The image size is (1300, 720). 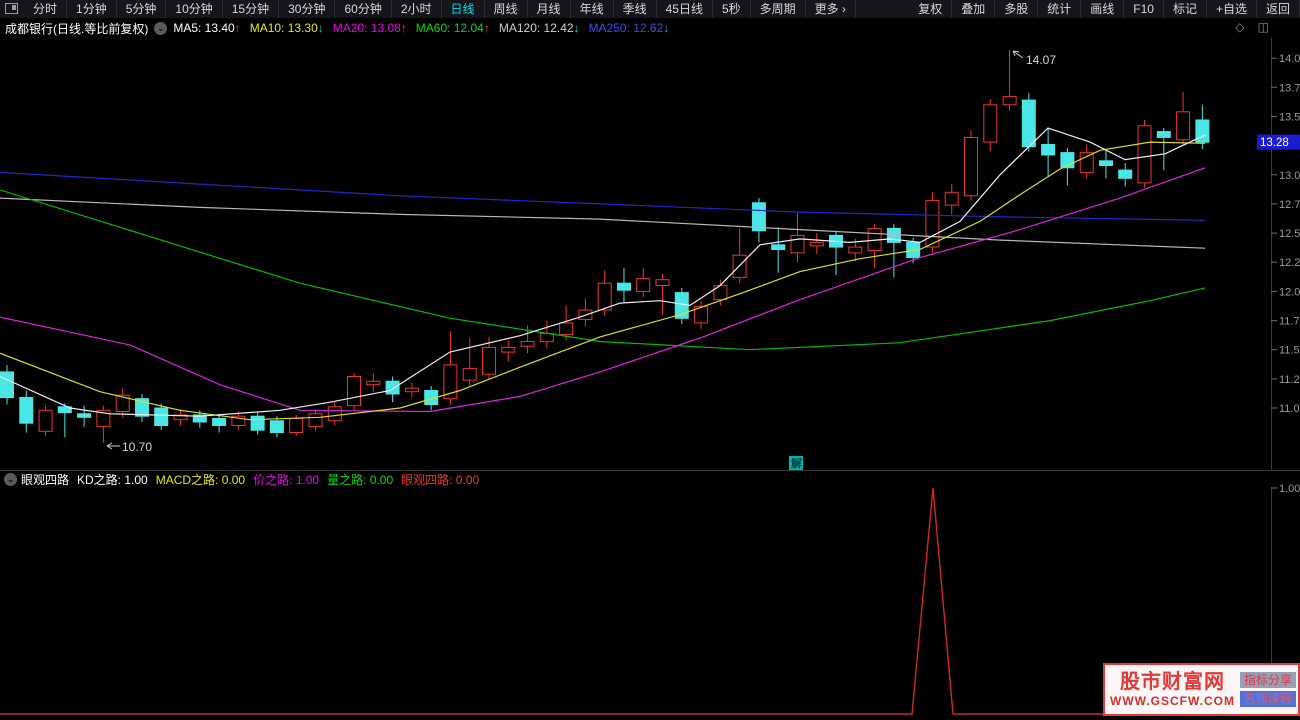 I want to click on ma-text: MA20: 13.08, so click(x=366, y=28).